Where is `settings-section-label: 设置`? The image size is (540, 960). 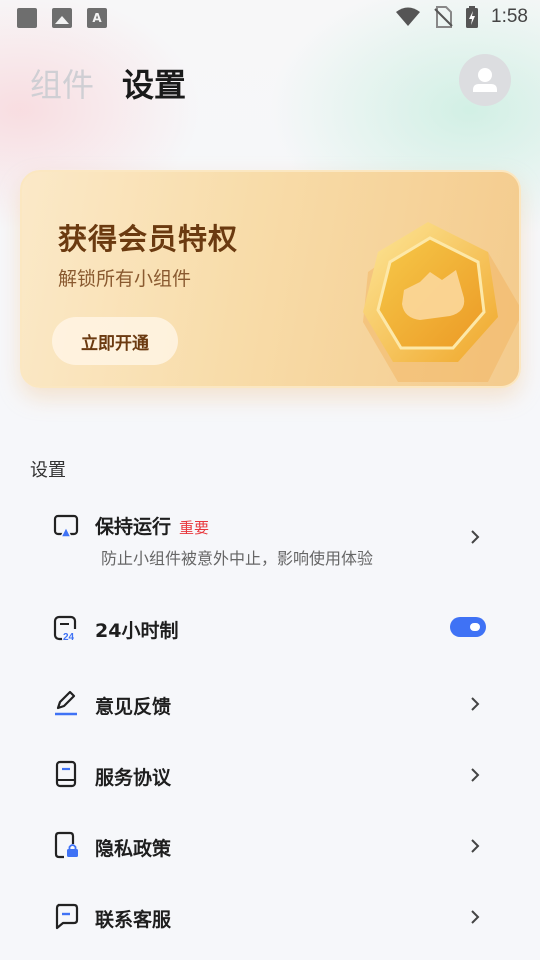 settings-section-label: 设置 is located at coordinates (48, 470).